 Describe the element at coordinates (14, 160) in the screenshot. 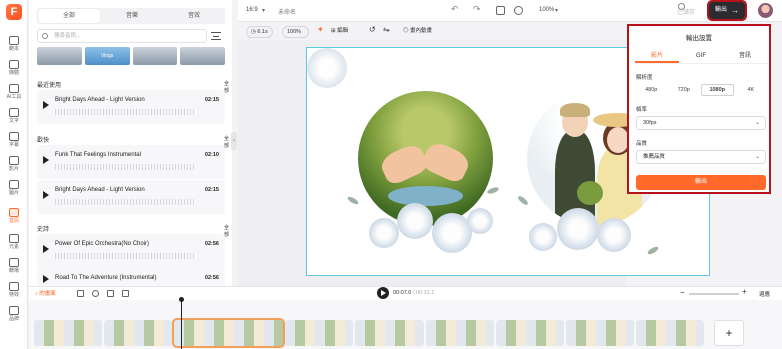

I see `video-icon` at that location.